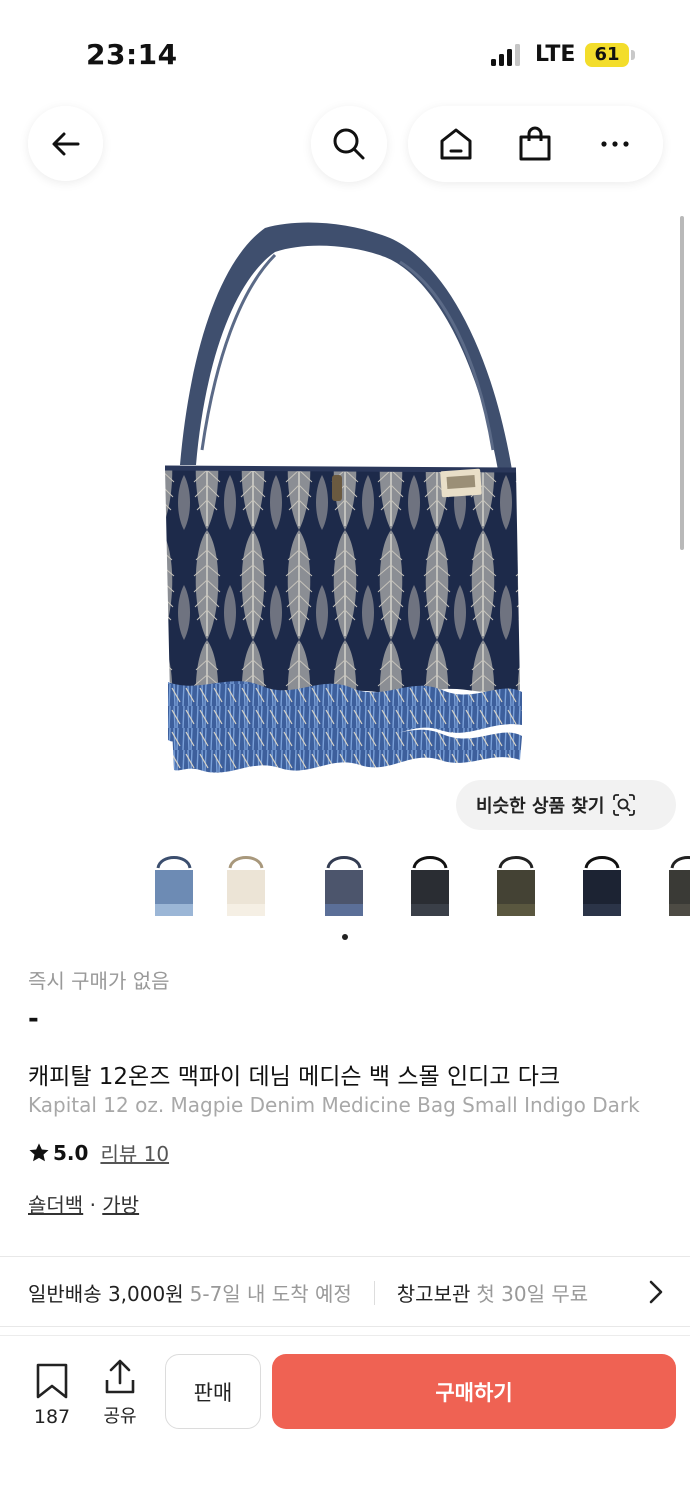 This screenshot has height=1500, width=690. Describe the element at coordinates (83, 1203) in the screenshot. I see `category-breadcrumb: 숄더백 · 가방` at that location.